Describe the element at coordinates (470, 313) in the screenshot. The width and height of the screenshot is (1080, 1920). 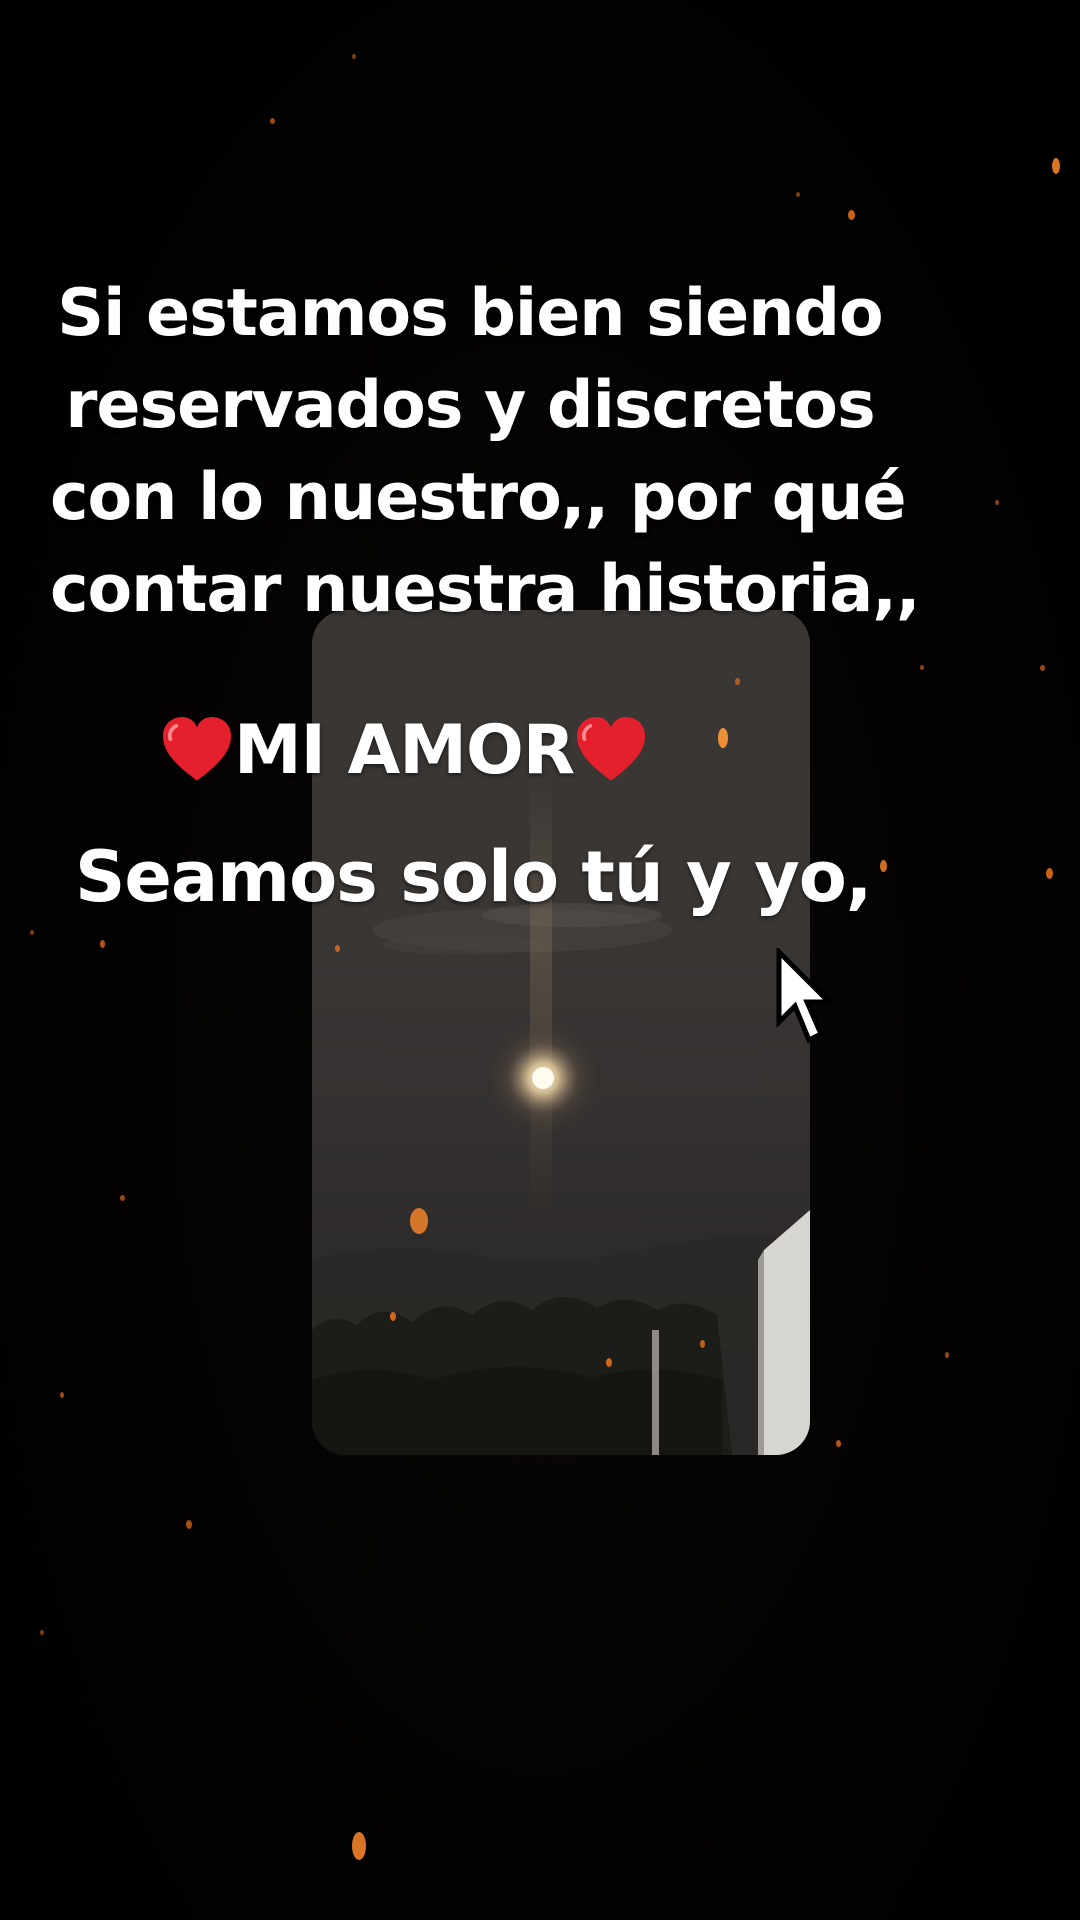
I see `caption-line: Si estamos bien siendo` at that location.